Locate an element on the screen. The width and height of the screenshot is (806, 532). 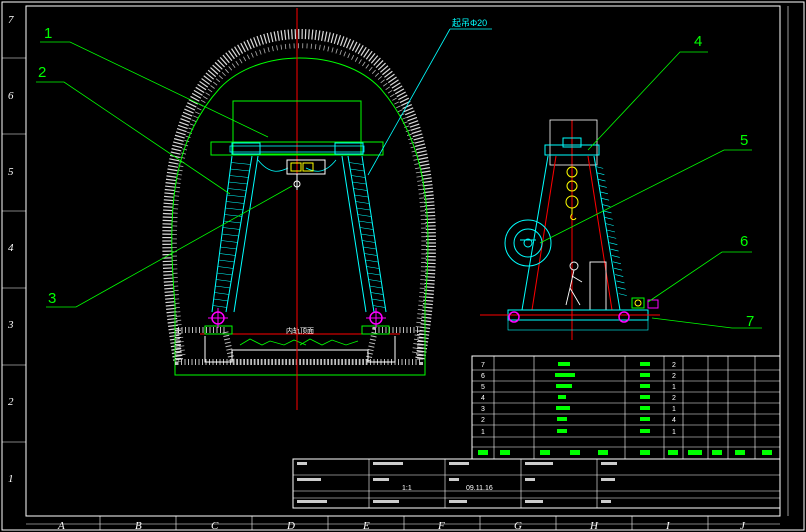
ruler-bottom-g: G is located at coordinates (518, 526).